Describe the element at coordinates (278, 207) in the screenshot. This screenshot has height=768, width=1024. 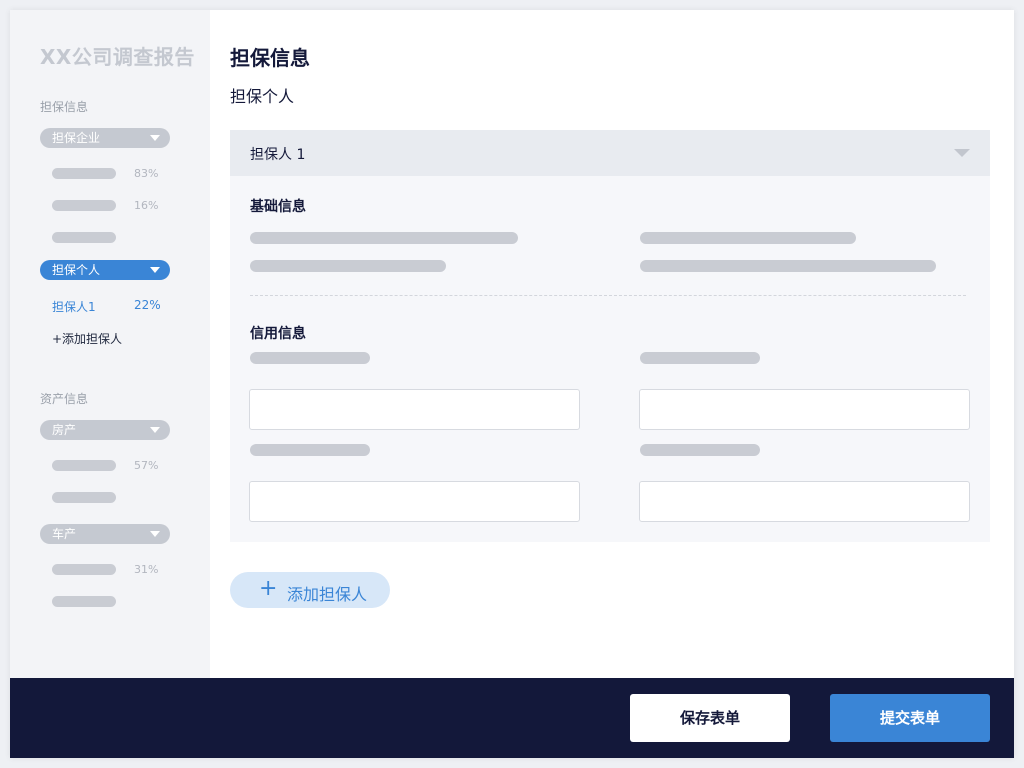
I see `basic-info-label: 基础信息` at that location.